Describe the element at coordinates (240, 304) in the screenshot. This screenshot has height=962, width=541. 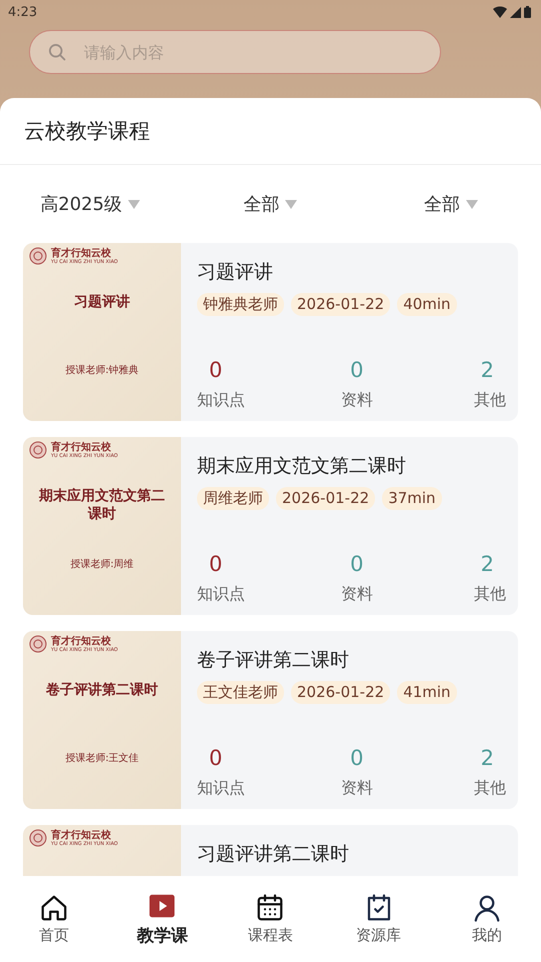
I see `course-tag: 钟雅典老师` at that location.